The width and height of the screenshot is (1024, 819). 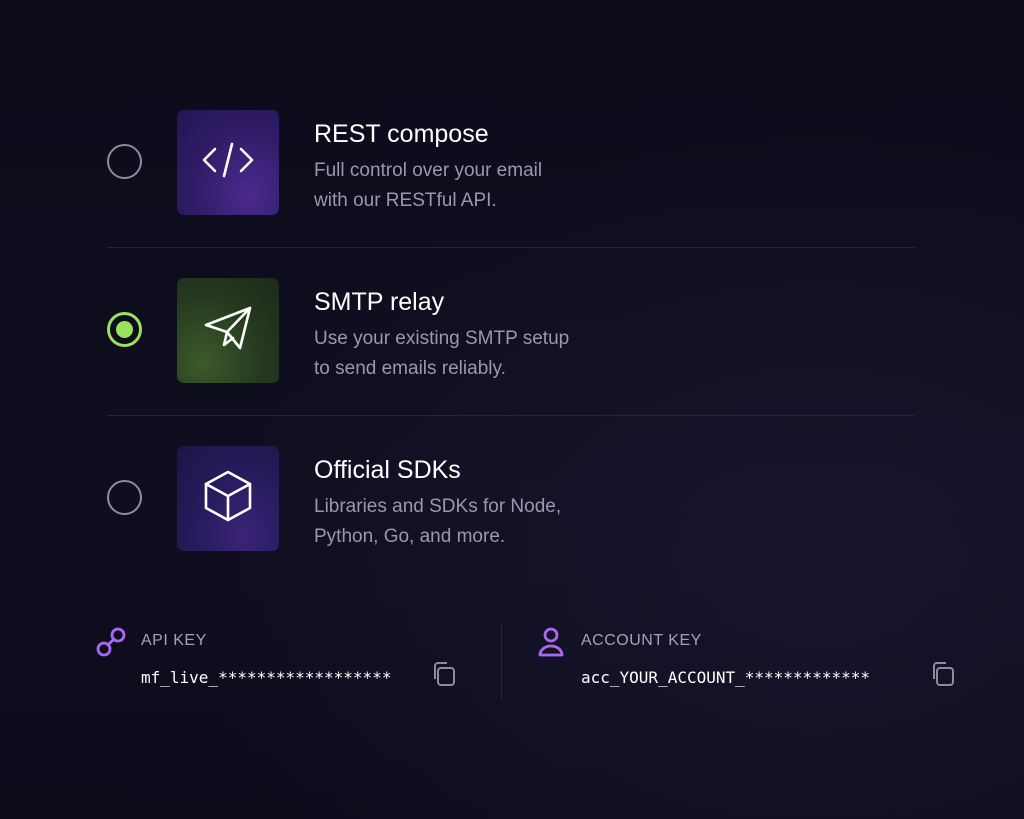 I want to click on smtp-relay-tile, so click(x=228, y=330).